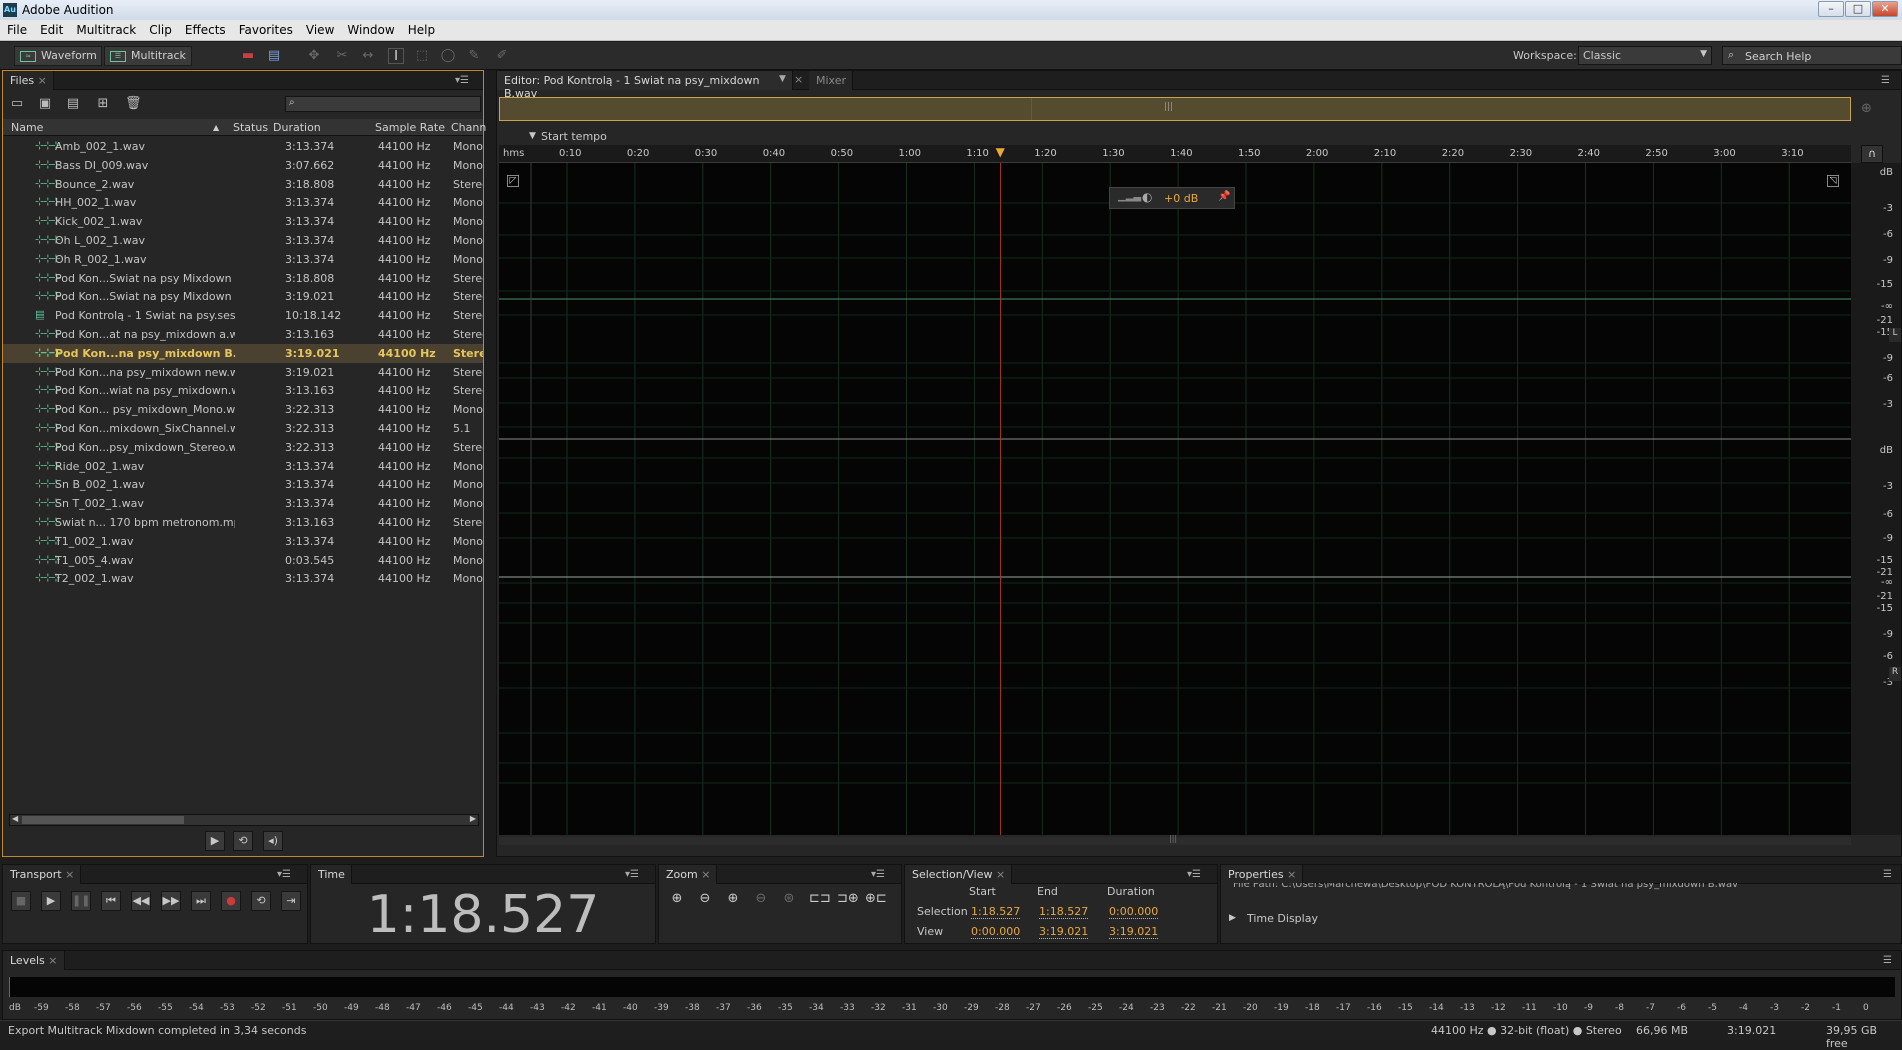  What do you see at coordinates (15, 818) in the screenshot?
I see `scroll-left-icon: ◀` at bounding box center [15, 818].